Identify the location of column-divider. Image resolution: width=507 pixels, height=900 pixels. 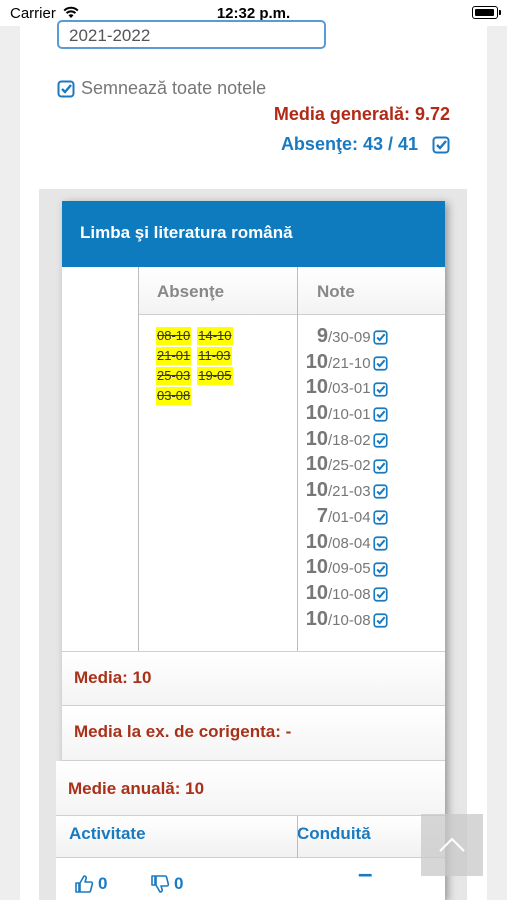
(138, 459).